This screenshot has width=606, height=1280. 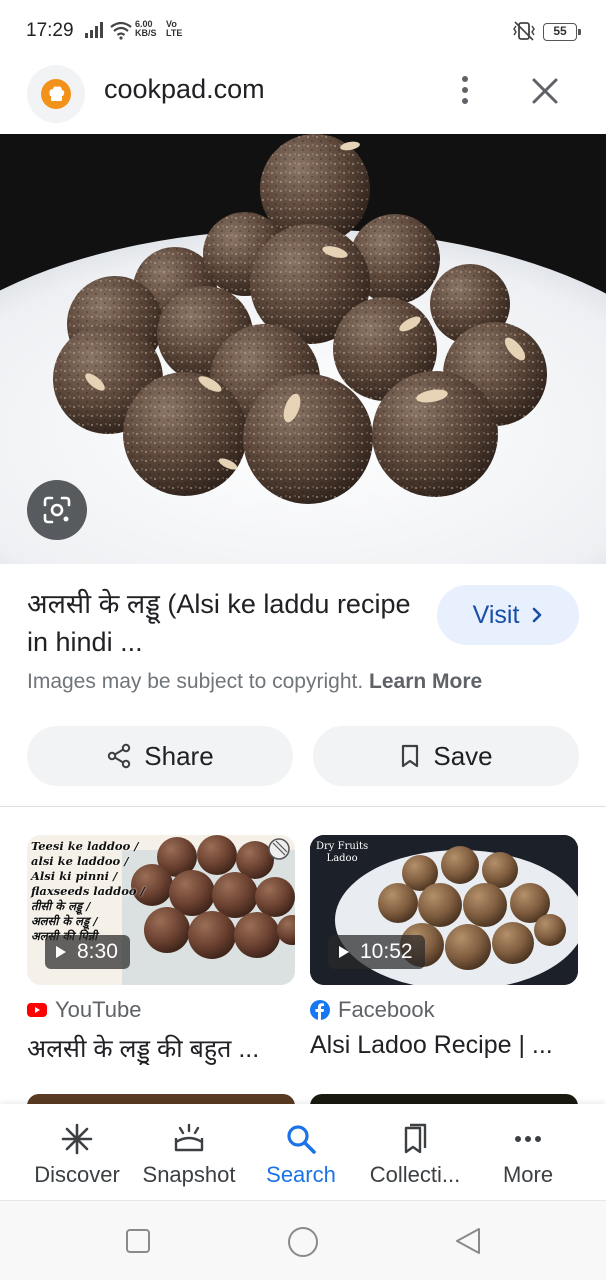 I want to click on video-duration-badge: 10:52, so click(x=376, y=952).